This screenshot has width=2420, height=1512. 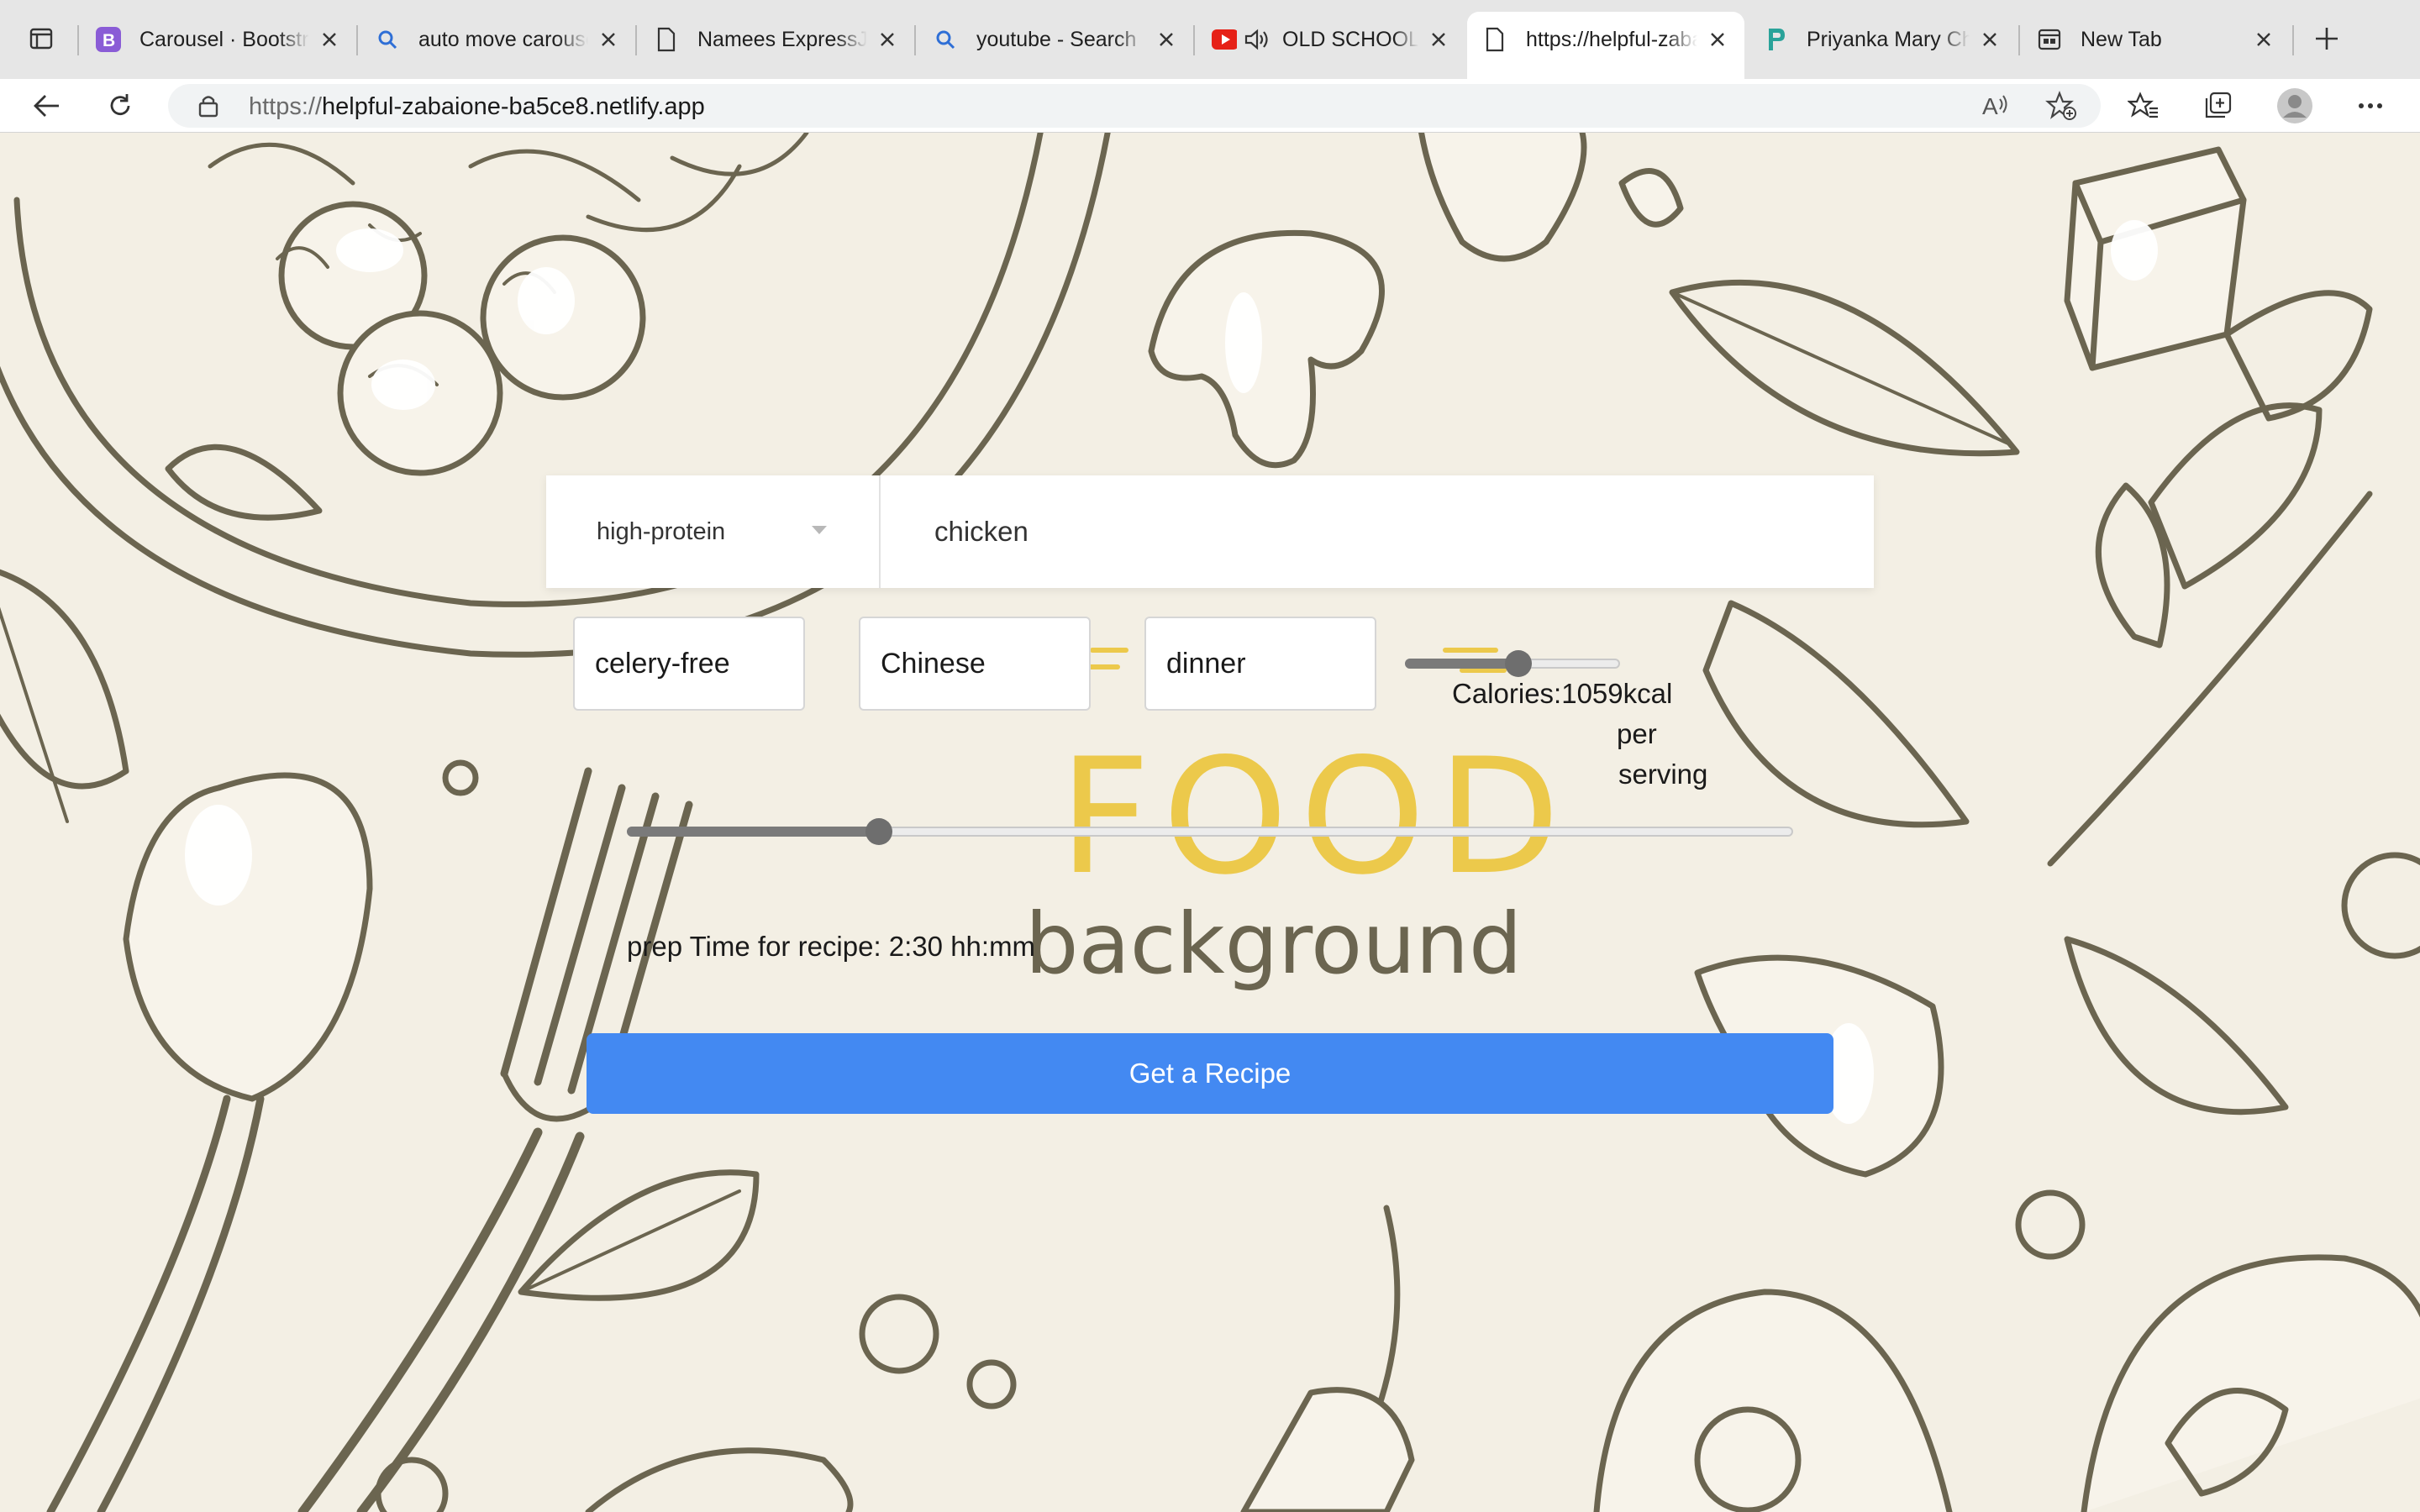 I want to click on get-recipe-button: Get a Recipe, so click(x=1210, y=1073).